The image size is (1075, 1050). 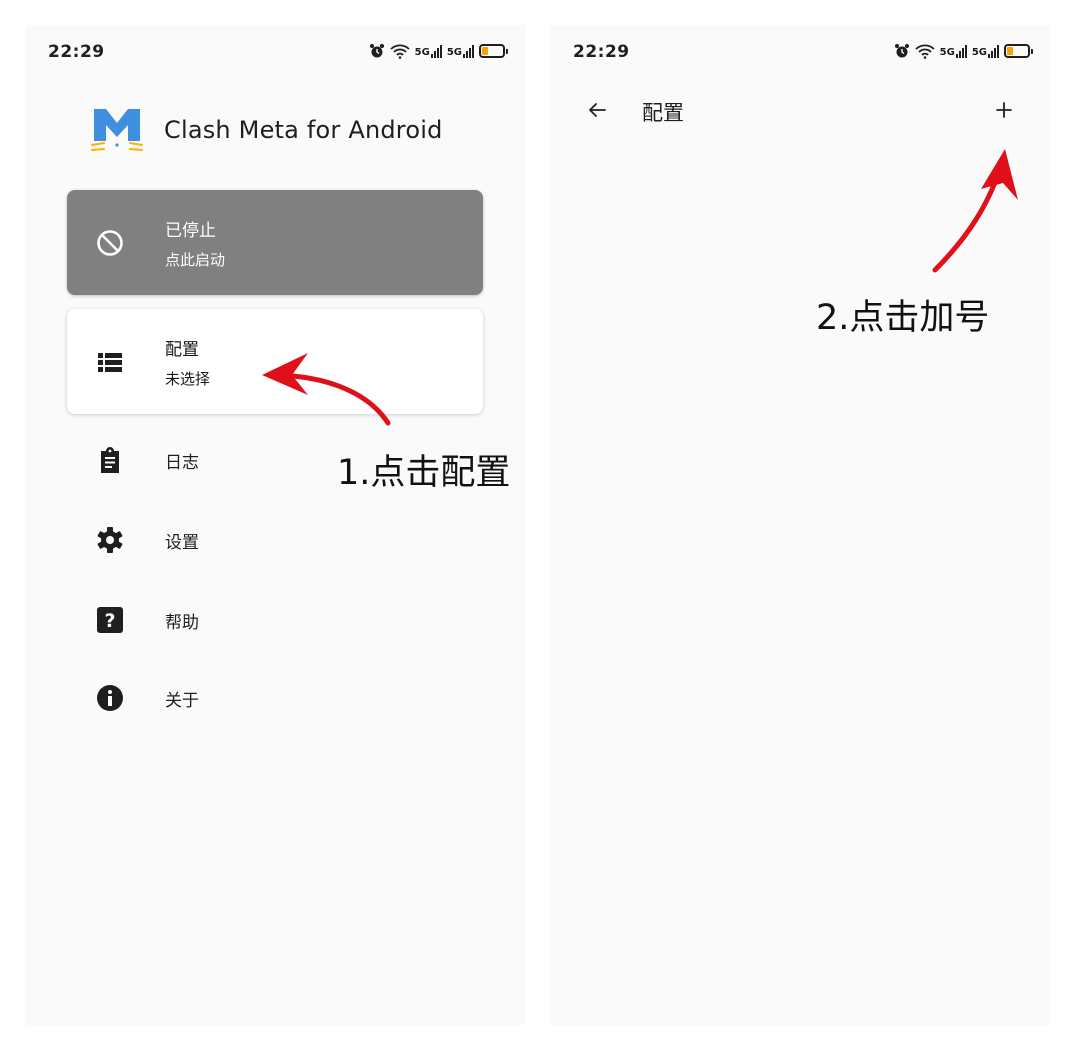 What do you see at coordinates (147, 698) in the screenshot?
I see `menu-item-about: 关于` at bounding box center [147, 698].